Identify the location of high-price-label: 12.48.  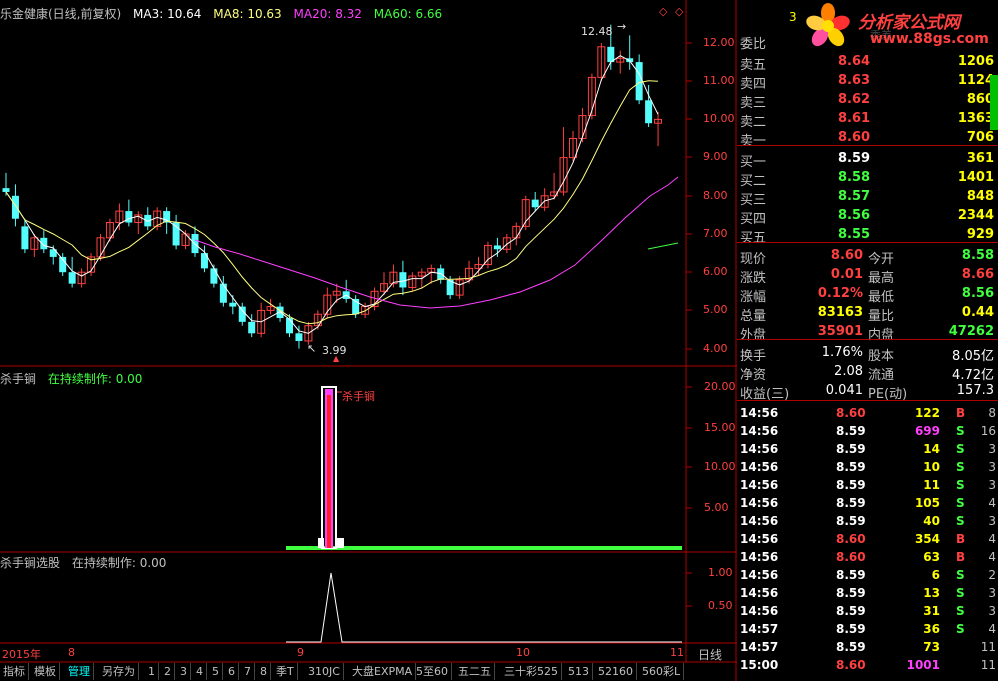
(597, 31).